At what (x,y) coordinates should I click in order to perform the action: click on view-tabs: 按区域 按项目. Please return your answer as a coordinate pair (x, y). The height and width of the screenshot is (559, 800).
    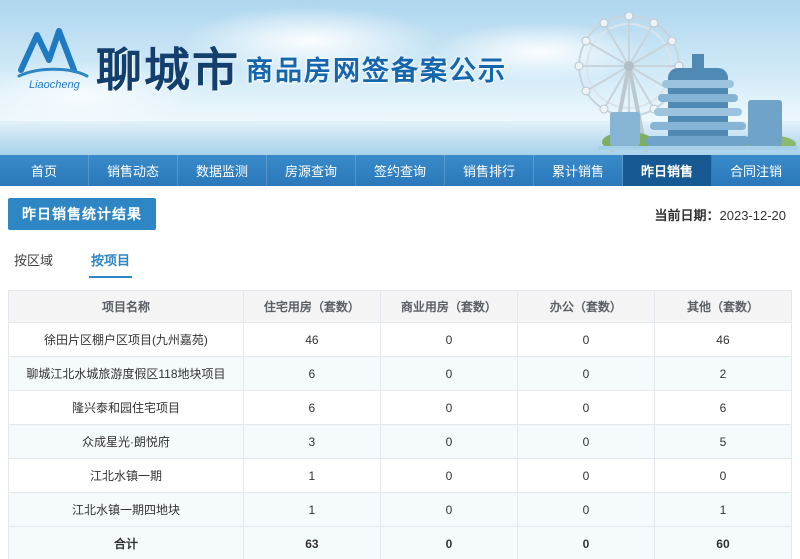
    Looking at the image, I should click on (400, 262).